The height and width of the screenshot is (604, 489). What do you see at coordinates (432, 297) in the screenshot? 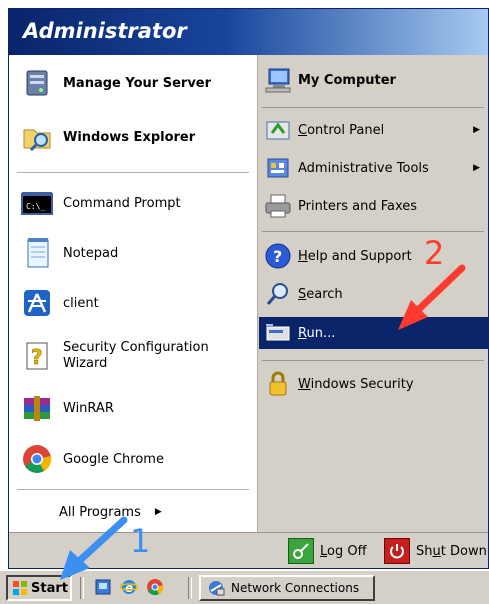
I see `annotation-arrow-red` at bounding box center [432, 297].